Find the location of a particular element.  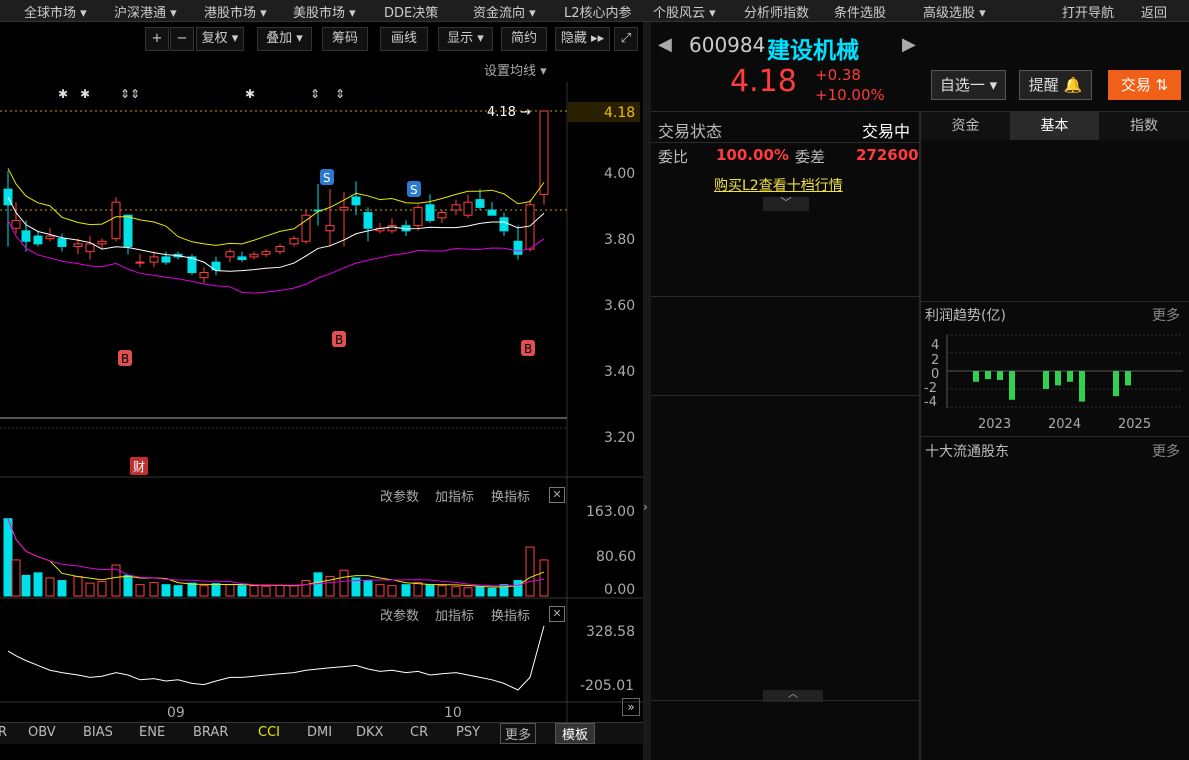

l2-purchase-link: 购买L2查看十档行情 is located at coordinates (778, 185).